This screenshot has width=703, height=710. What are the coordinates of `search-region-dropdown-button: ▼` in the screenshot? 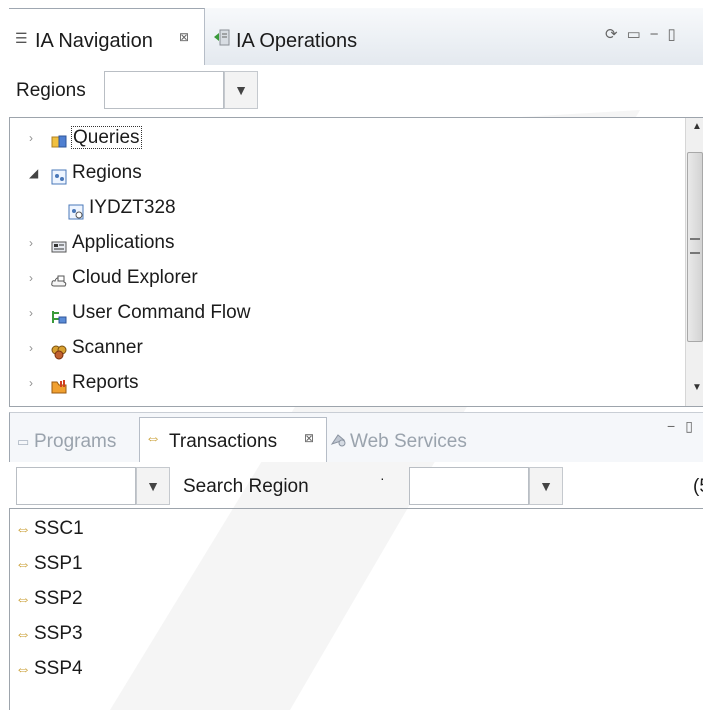 It's located at (546, 486).